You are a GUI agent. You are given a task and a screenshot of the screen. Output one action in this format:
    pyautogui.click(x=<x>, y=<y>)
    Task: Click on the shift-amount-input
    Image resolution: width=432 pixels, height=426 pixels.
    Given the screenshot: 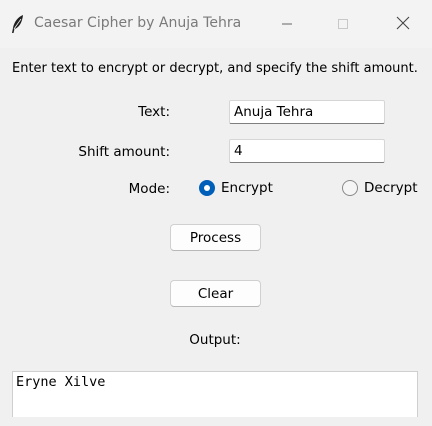 What is the action you would take?
    pyautogui.click(x=307, y=151)
    